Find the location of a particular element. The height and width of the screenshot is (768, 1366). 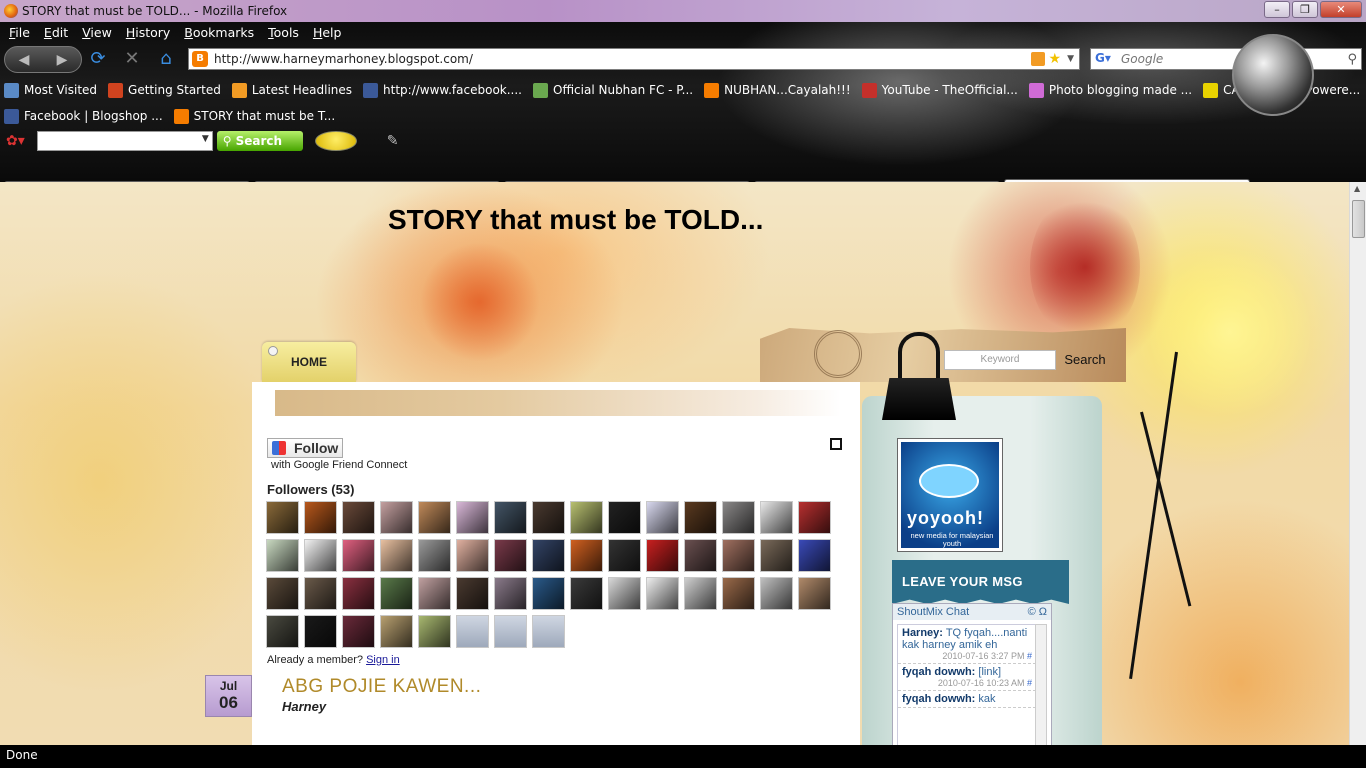

bookmark-item: NUBHAN...Cayalah!!! is located at coordinates (777, 90).